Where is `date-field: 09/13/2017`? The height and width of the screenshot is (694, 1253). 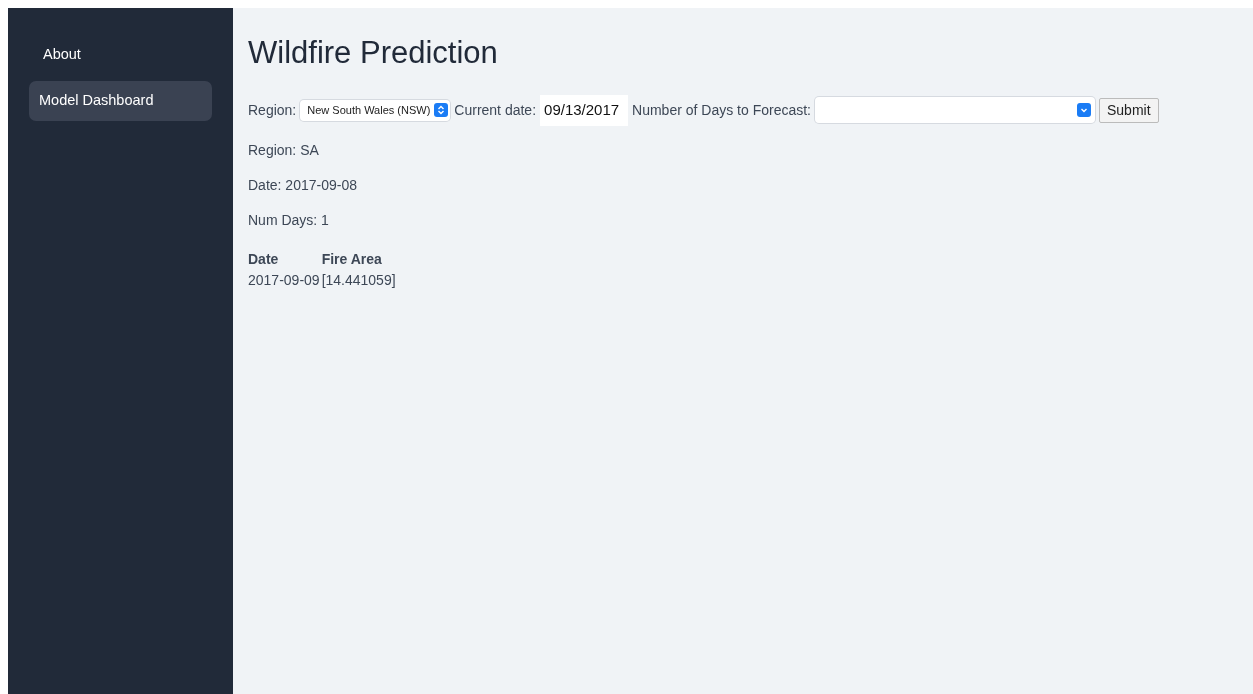 date-field: 09/13/2017 is located at coordinates (584, 110).